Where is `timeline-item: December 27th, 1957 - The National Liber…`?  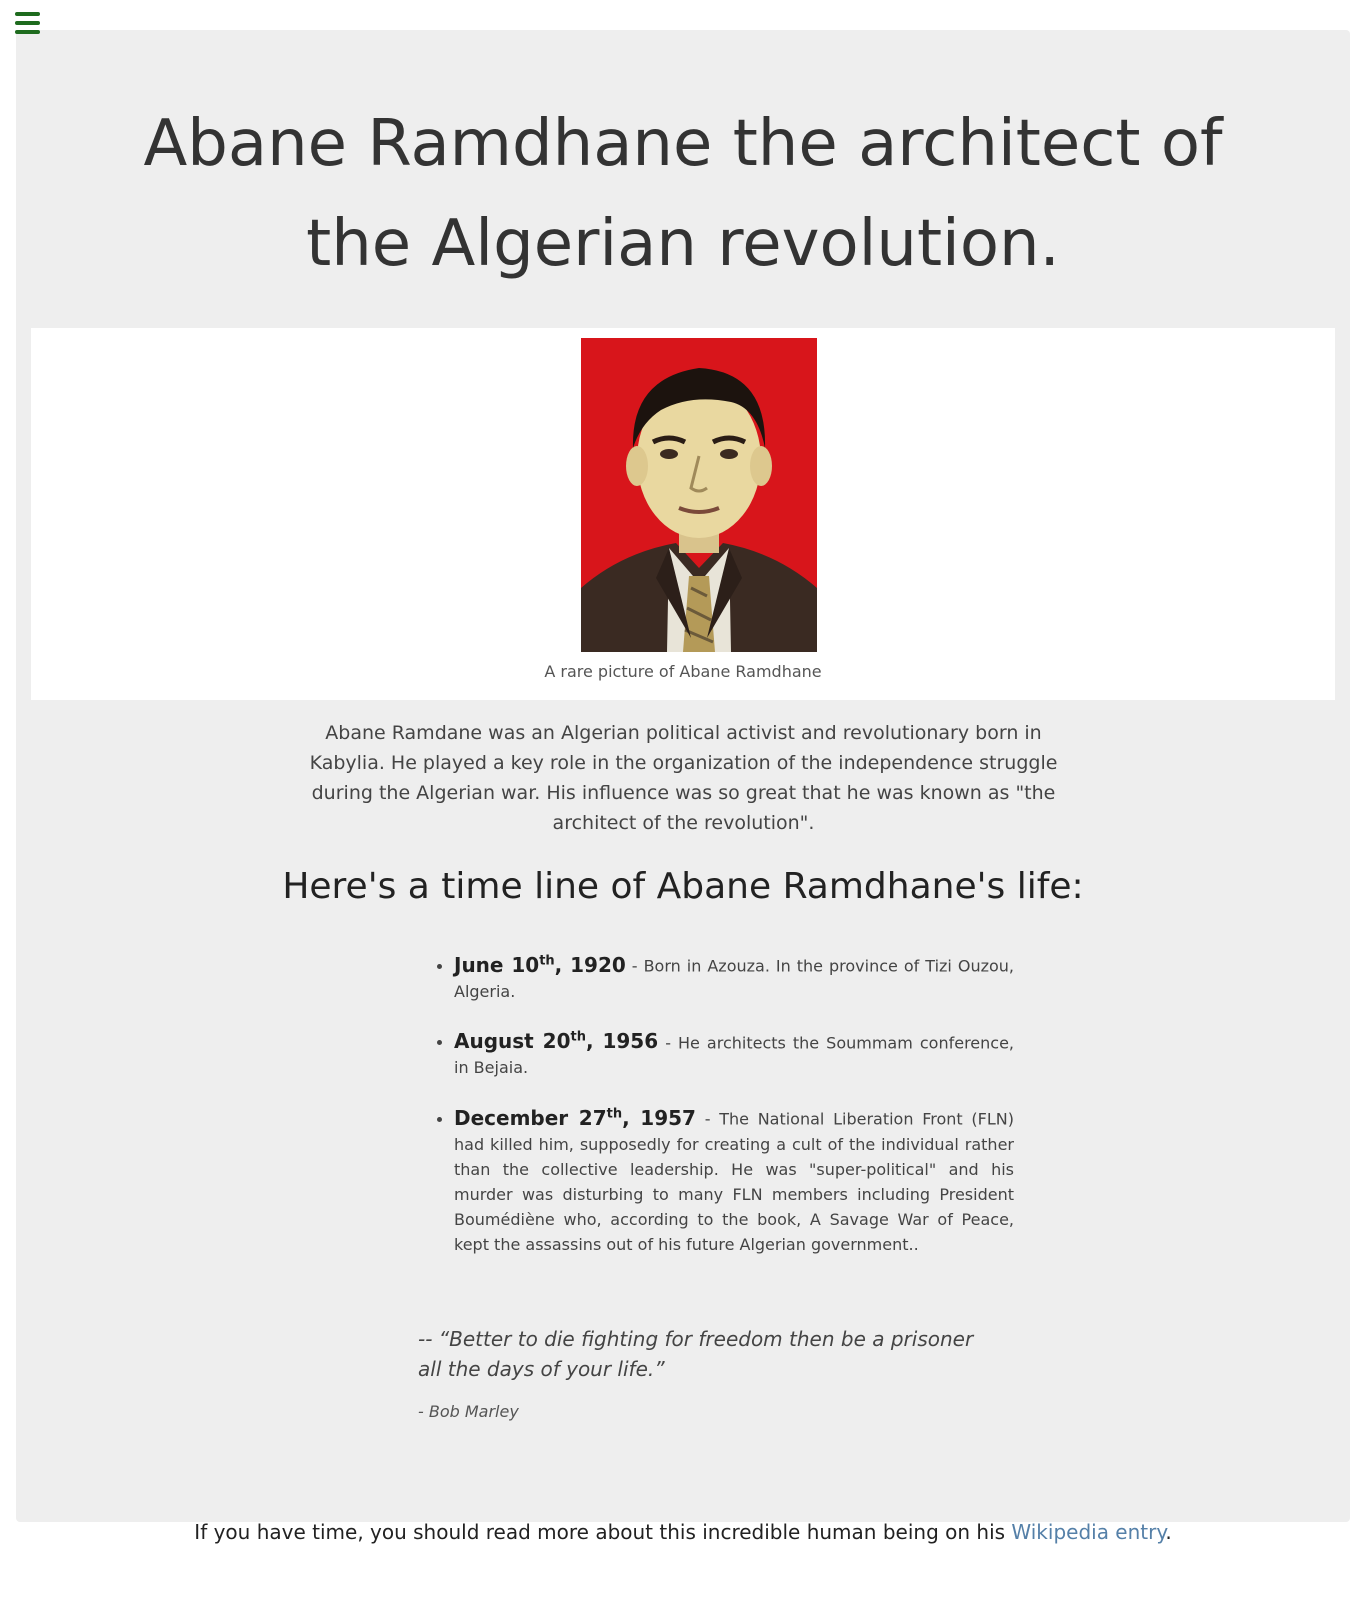 timeline-item: December 27th, 1957 - The National Liber… is located at coordinates (734, 1179).